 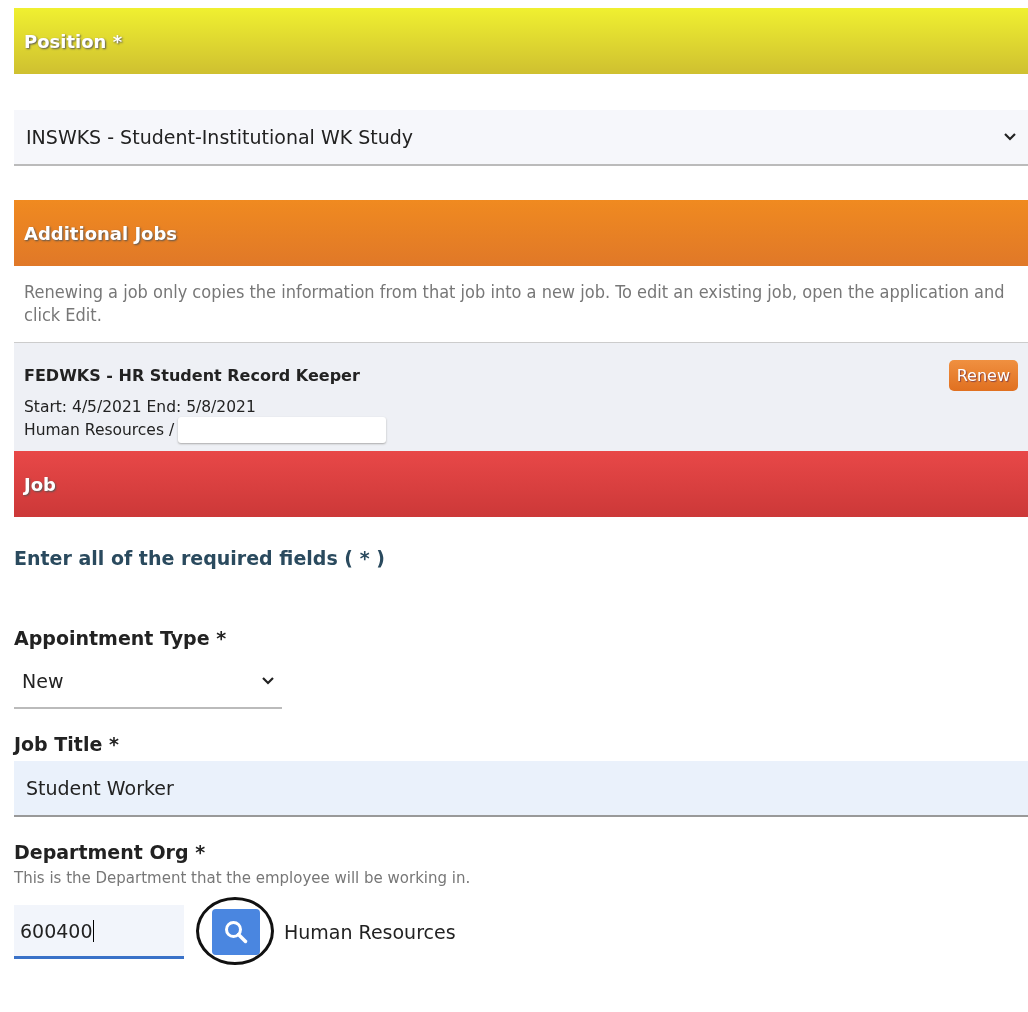 What do you see at coordinates (110, 852) in the screenshot?
I see `field-label: Department Org *` at bounding box center [110, 852].